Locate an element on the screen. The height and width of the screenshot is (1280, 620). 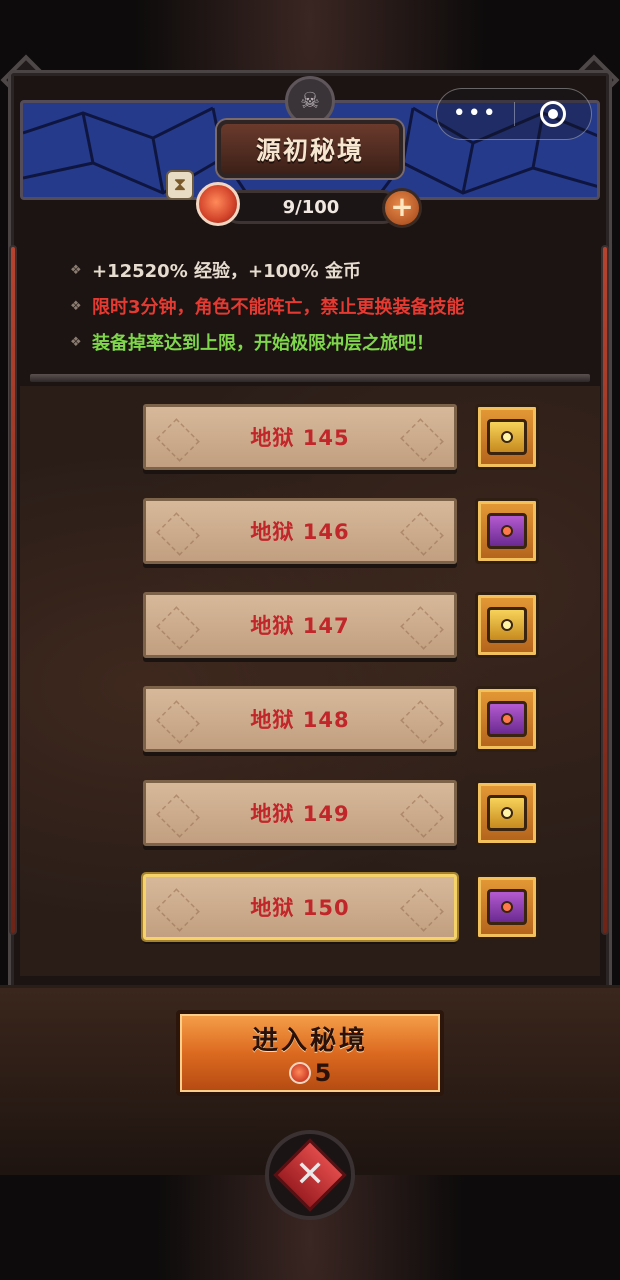
level-button-149: 地狱 149 is located at coordinates (300, 813).